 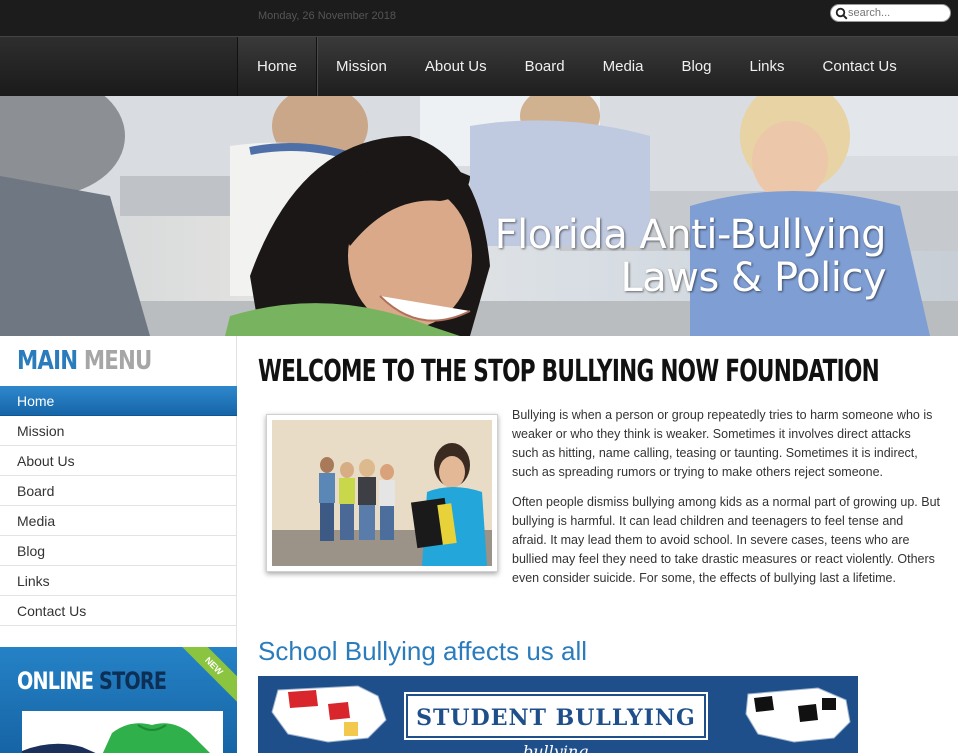 I want to click on sidebar-item-links: Links, so click(x=118, y=581).